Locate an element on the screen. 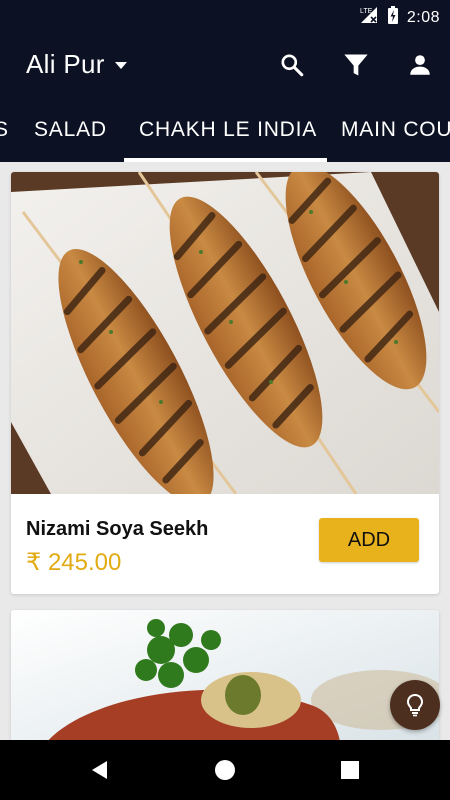 The image size is (450, 800). account-button is located at coordinates (420, 65).